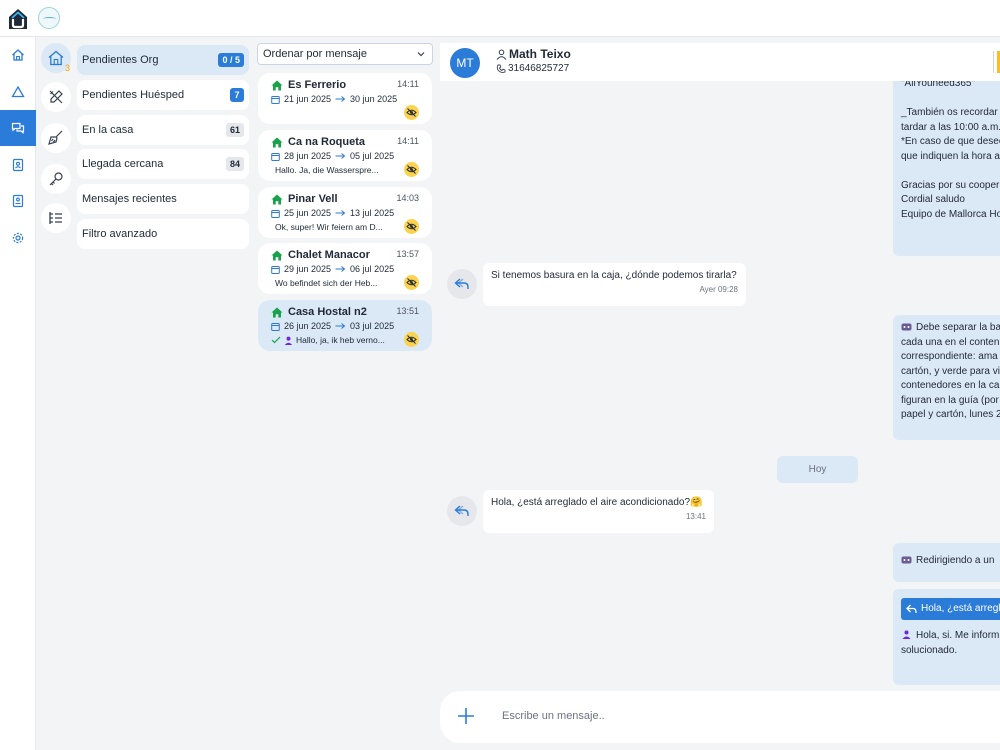 This screenshot has height=750, width=1000. What do you see at coordinates (372, 213) in the screenshot?
I see `checkout-date: 13 jul 2025` at bounding box center [372, 213].